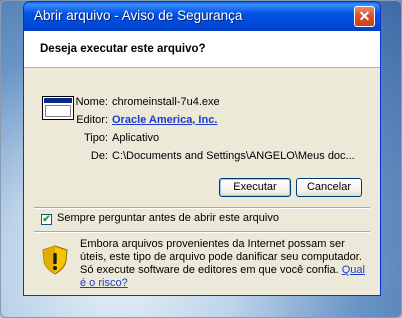 The width and height of the screenshot is (402, 318). Describe the element at coordinates (123, 49) in the screenshot. I see `question-heading: Deseja executar este arquivo?` at that location.